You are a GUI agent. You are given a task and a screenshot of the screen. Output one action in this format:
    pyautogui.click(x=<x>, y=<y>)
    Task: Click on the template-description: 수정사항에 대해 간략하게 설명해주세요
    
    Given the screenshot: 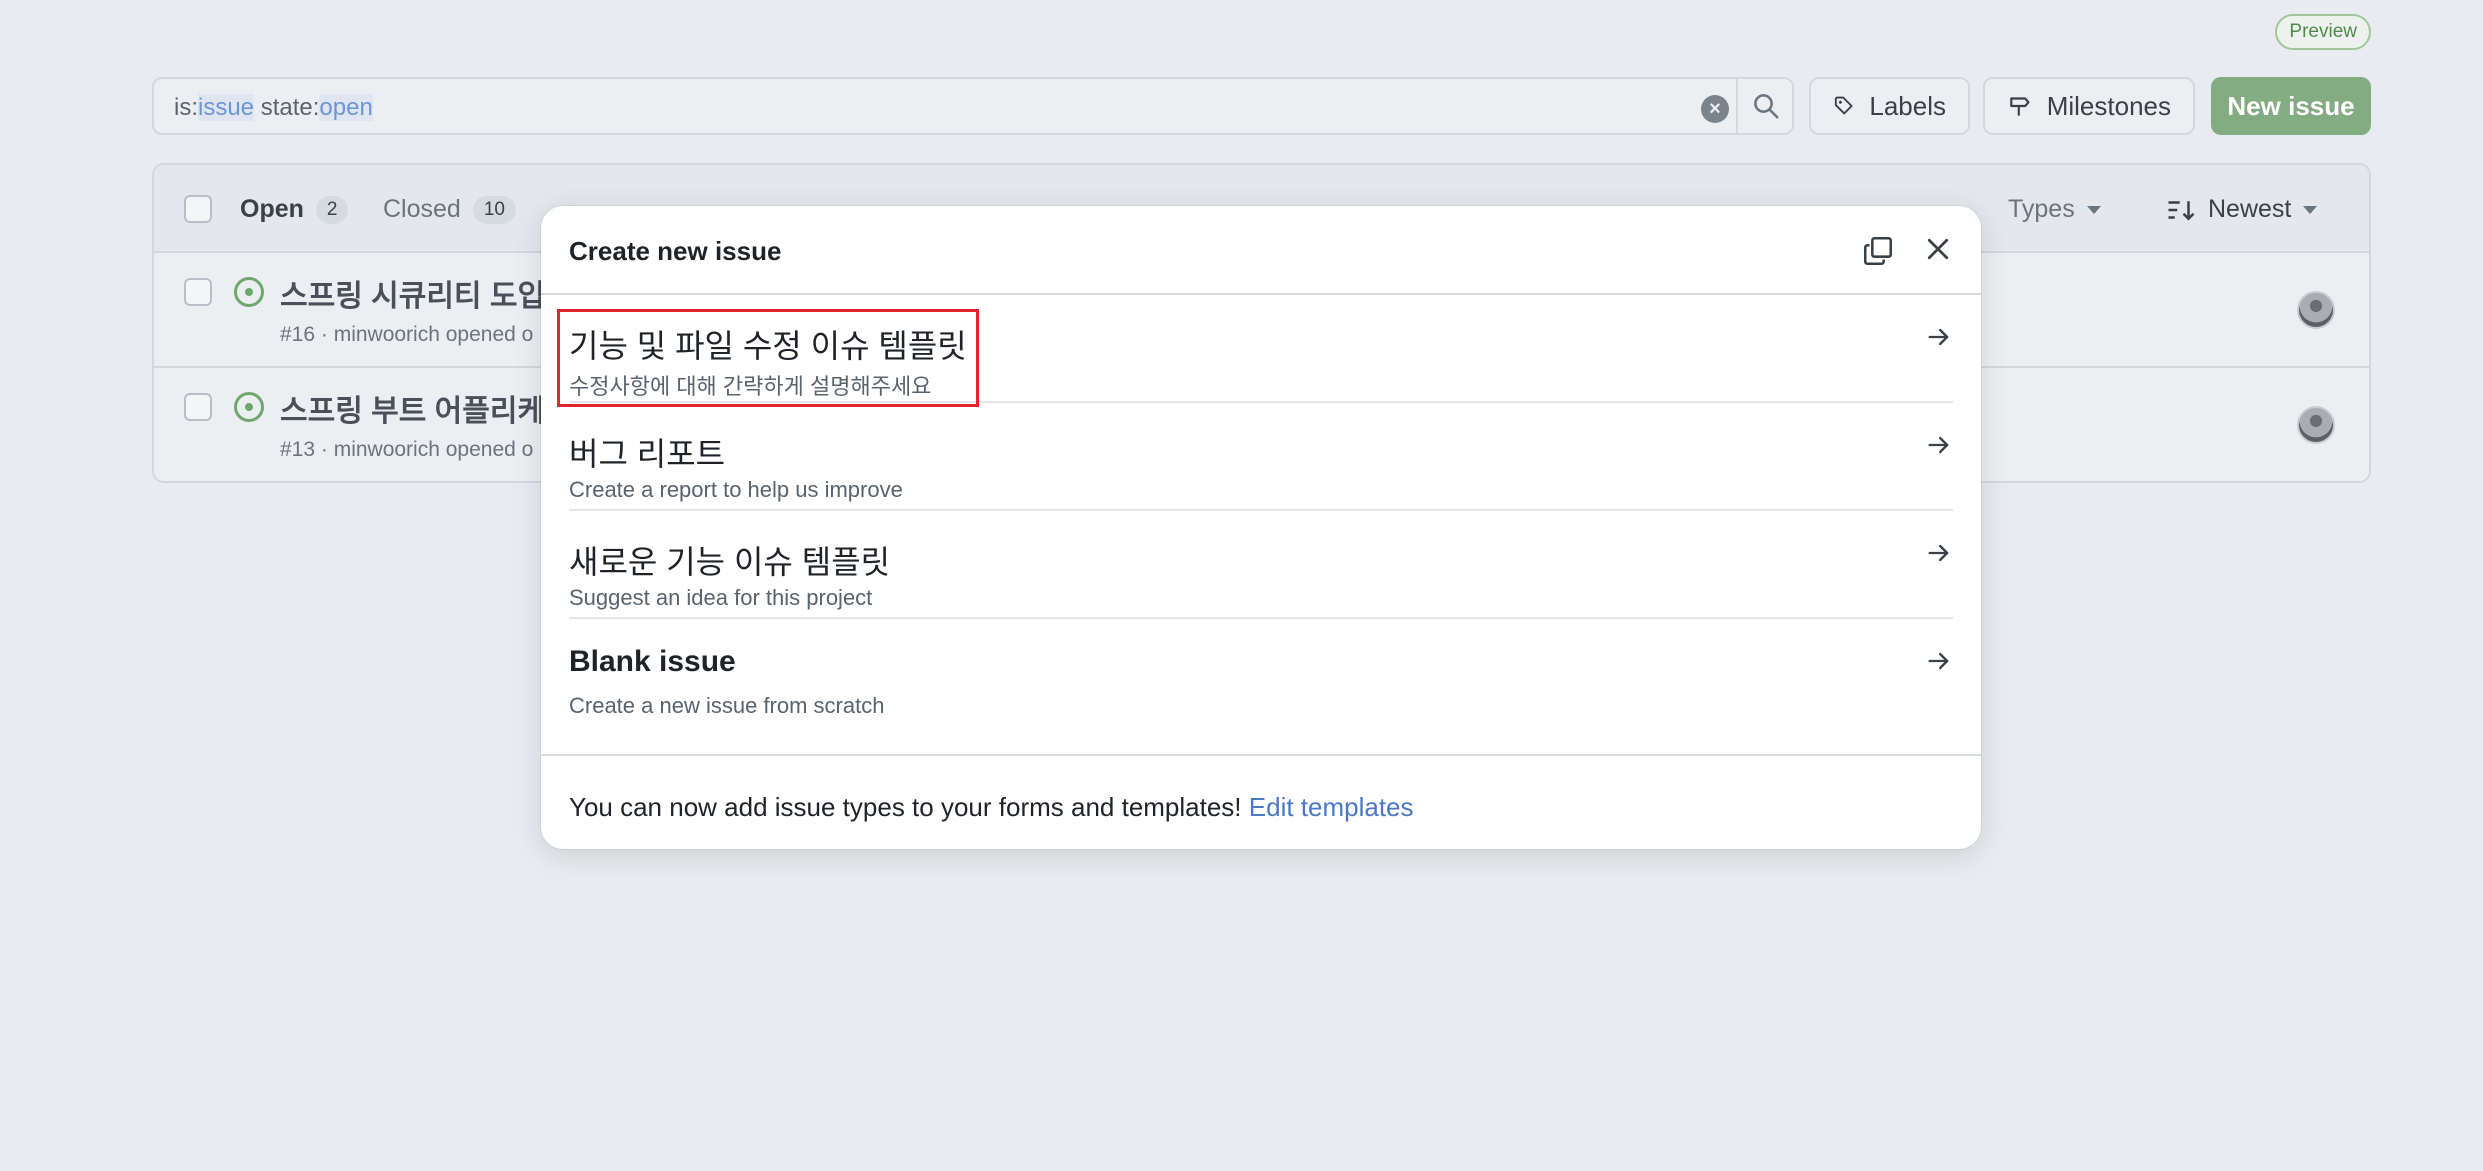 What is the action you would take?
    pyautogui.click(x=750, y=386)
    